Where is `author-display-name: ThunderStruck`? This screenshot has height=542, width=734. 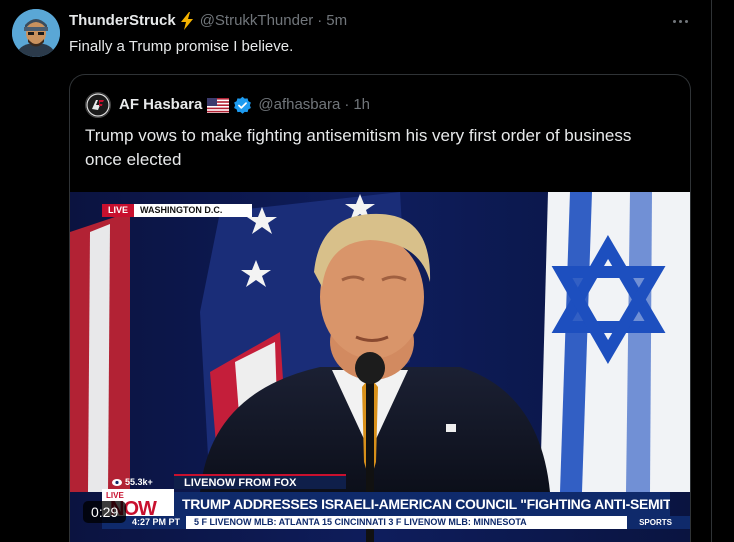
author-display-name: ThunderStruck is located at coordinates (122, 21).